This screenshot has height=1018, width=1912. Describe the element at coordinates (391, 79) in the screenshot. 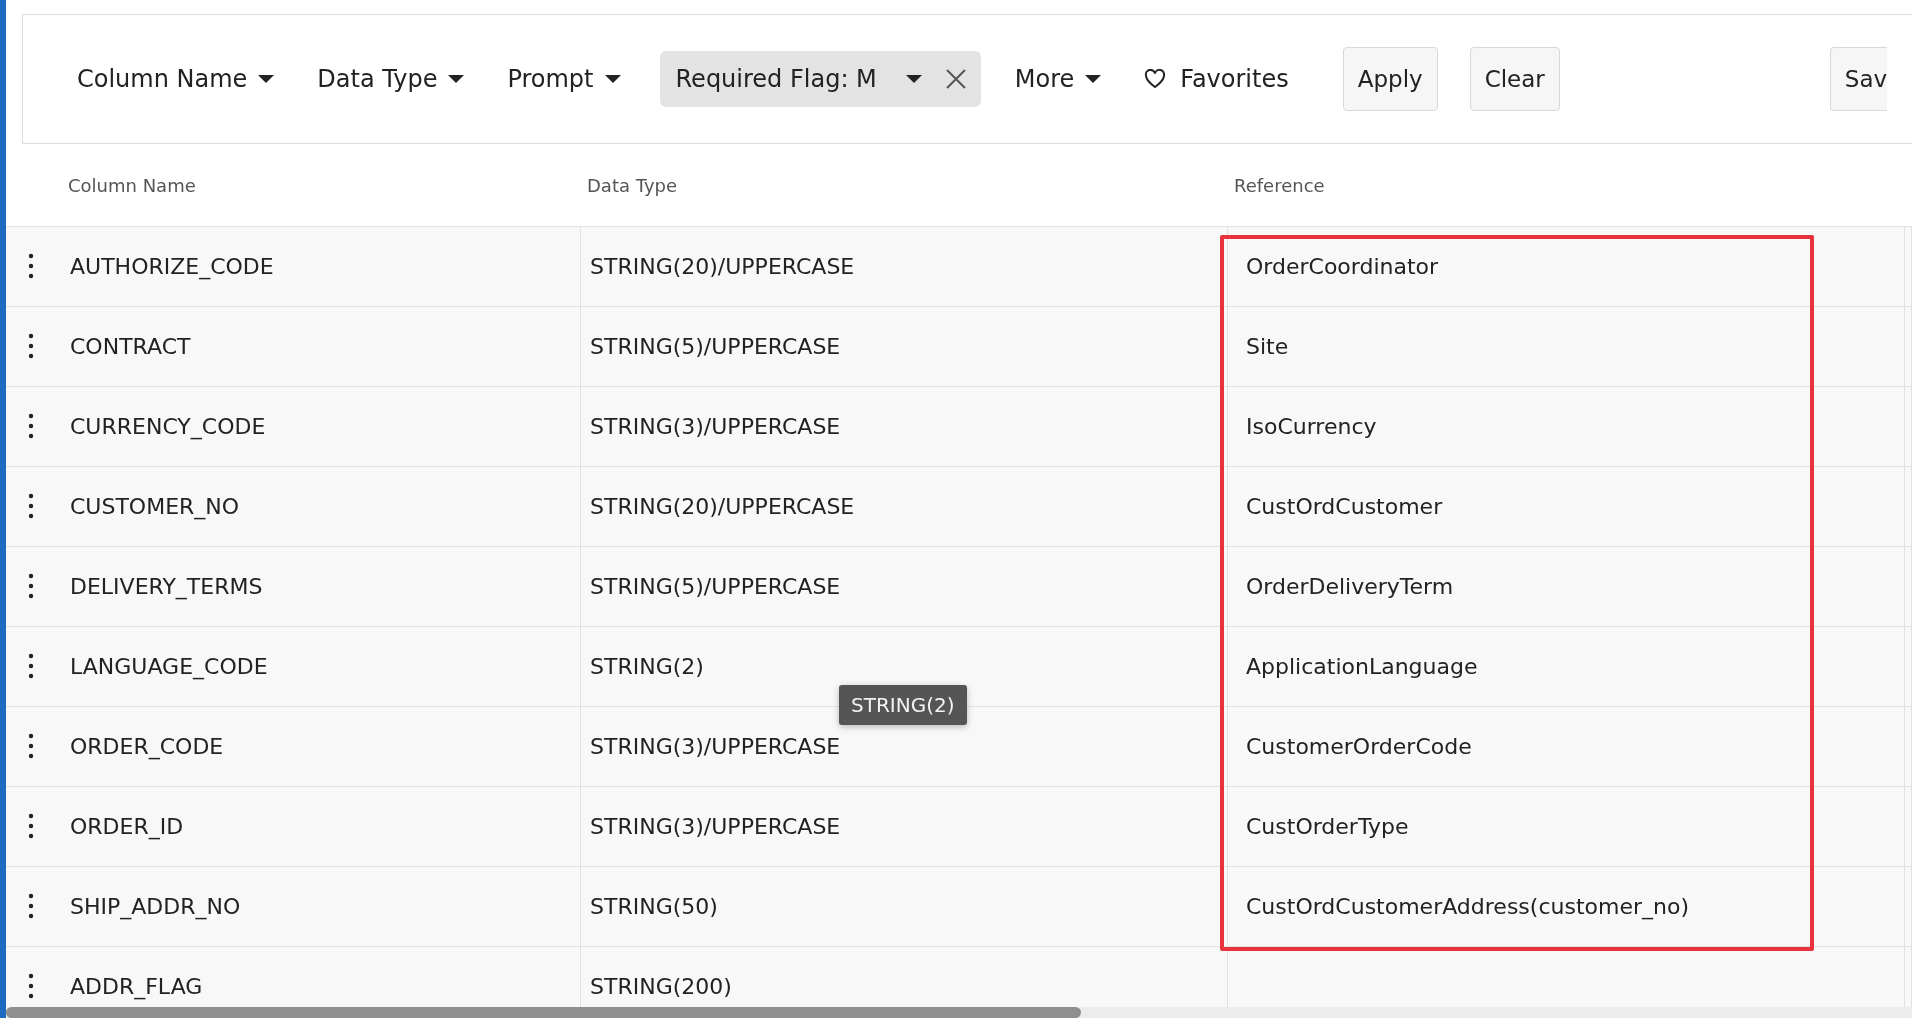

I see `filter-dropdown: Data Type` at that location.